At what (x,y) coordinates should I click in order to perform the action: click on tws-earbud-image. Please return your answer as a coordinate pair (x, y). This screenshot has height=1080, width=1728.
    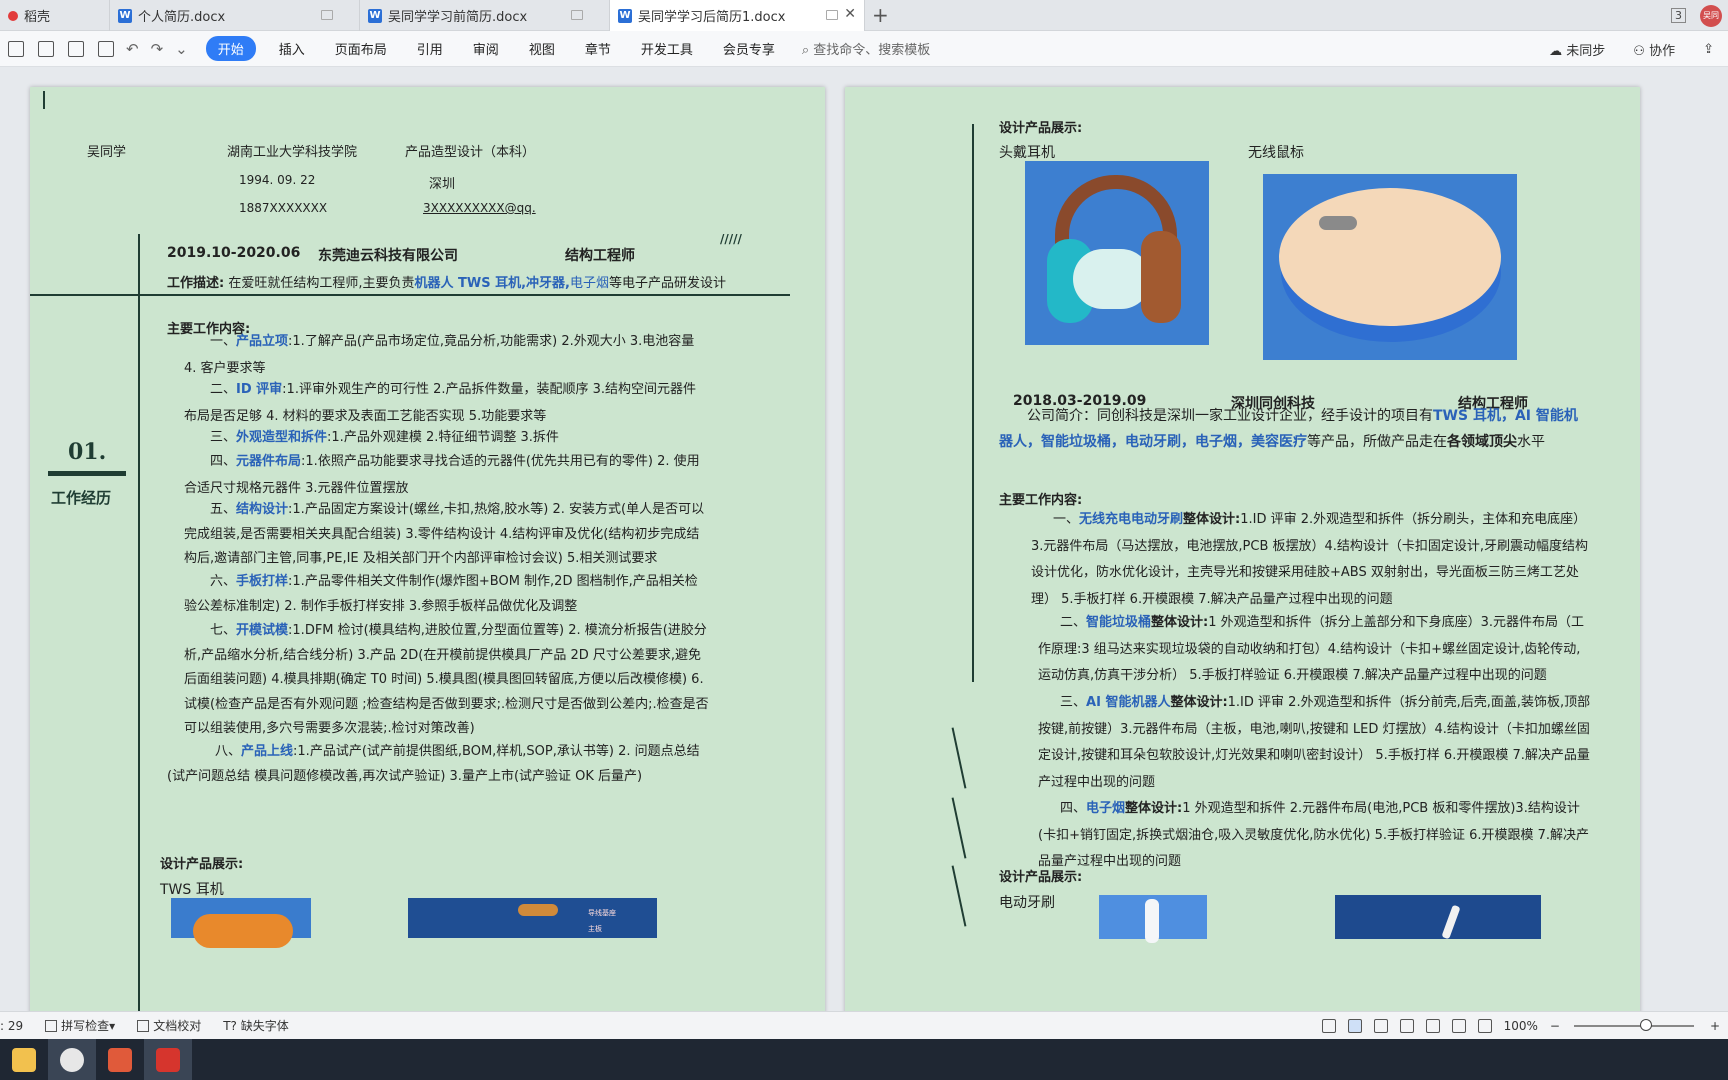
    Looking at the image, I should click on (241, 923).